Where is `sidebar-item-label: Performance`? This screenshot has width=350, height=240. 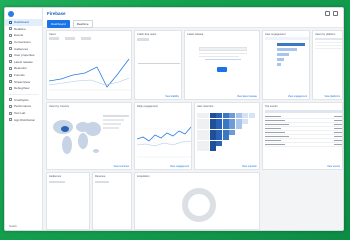 sidebar-item-label: Performance is located at coordinates (23, 106).